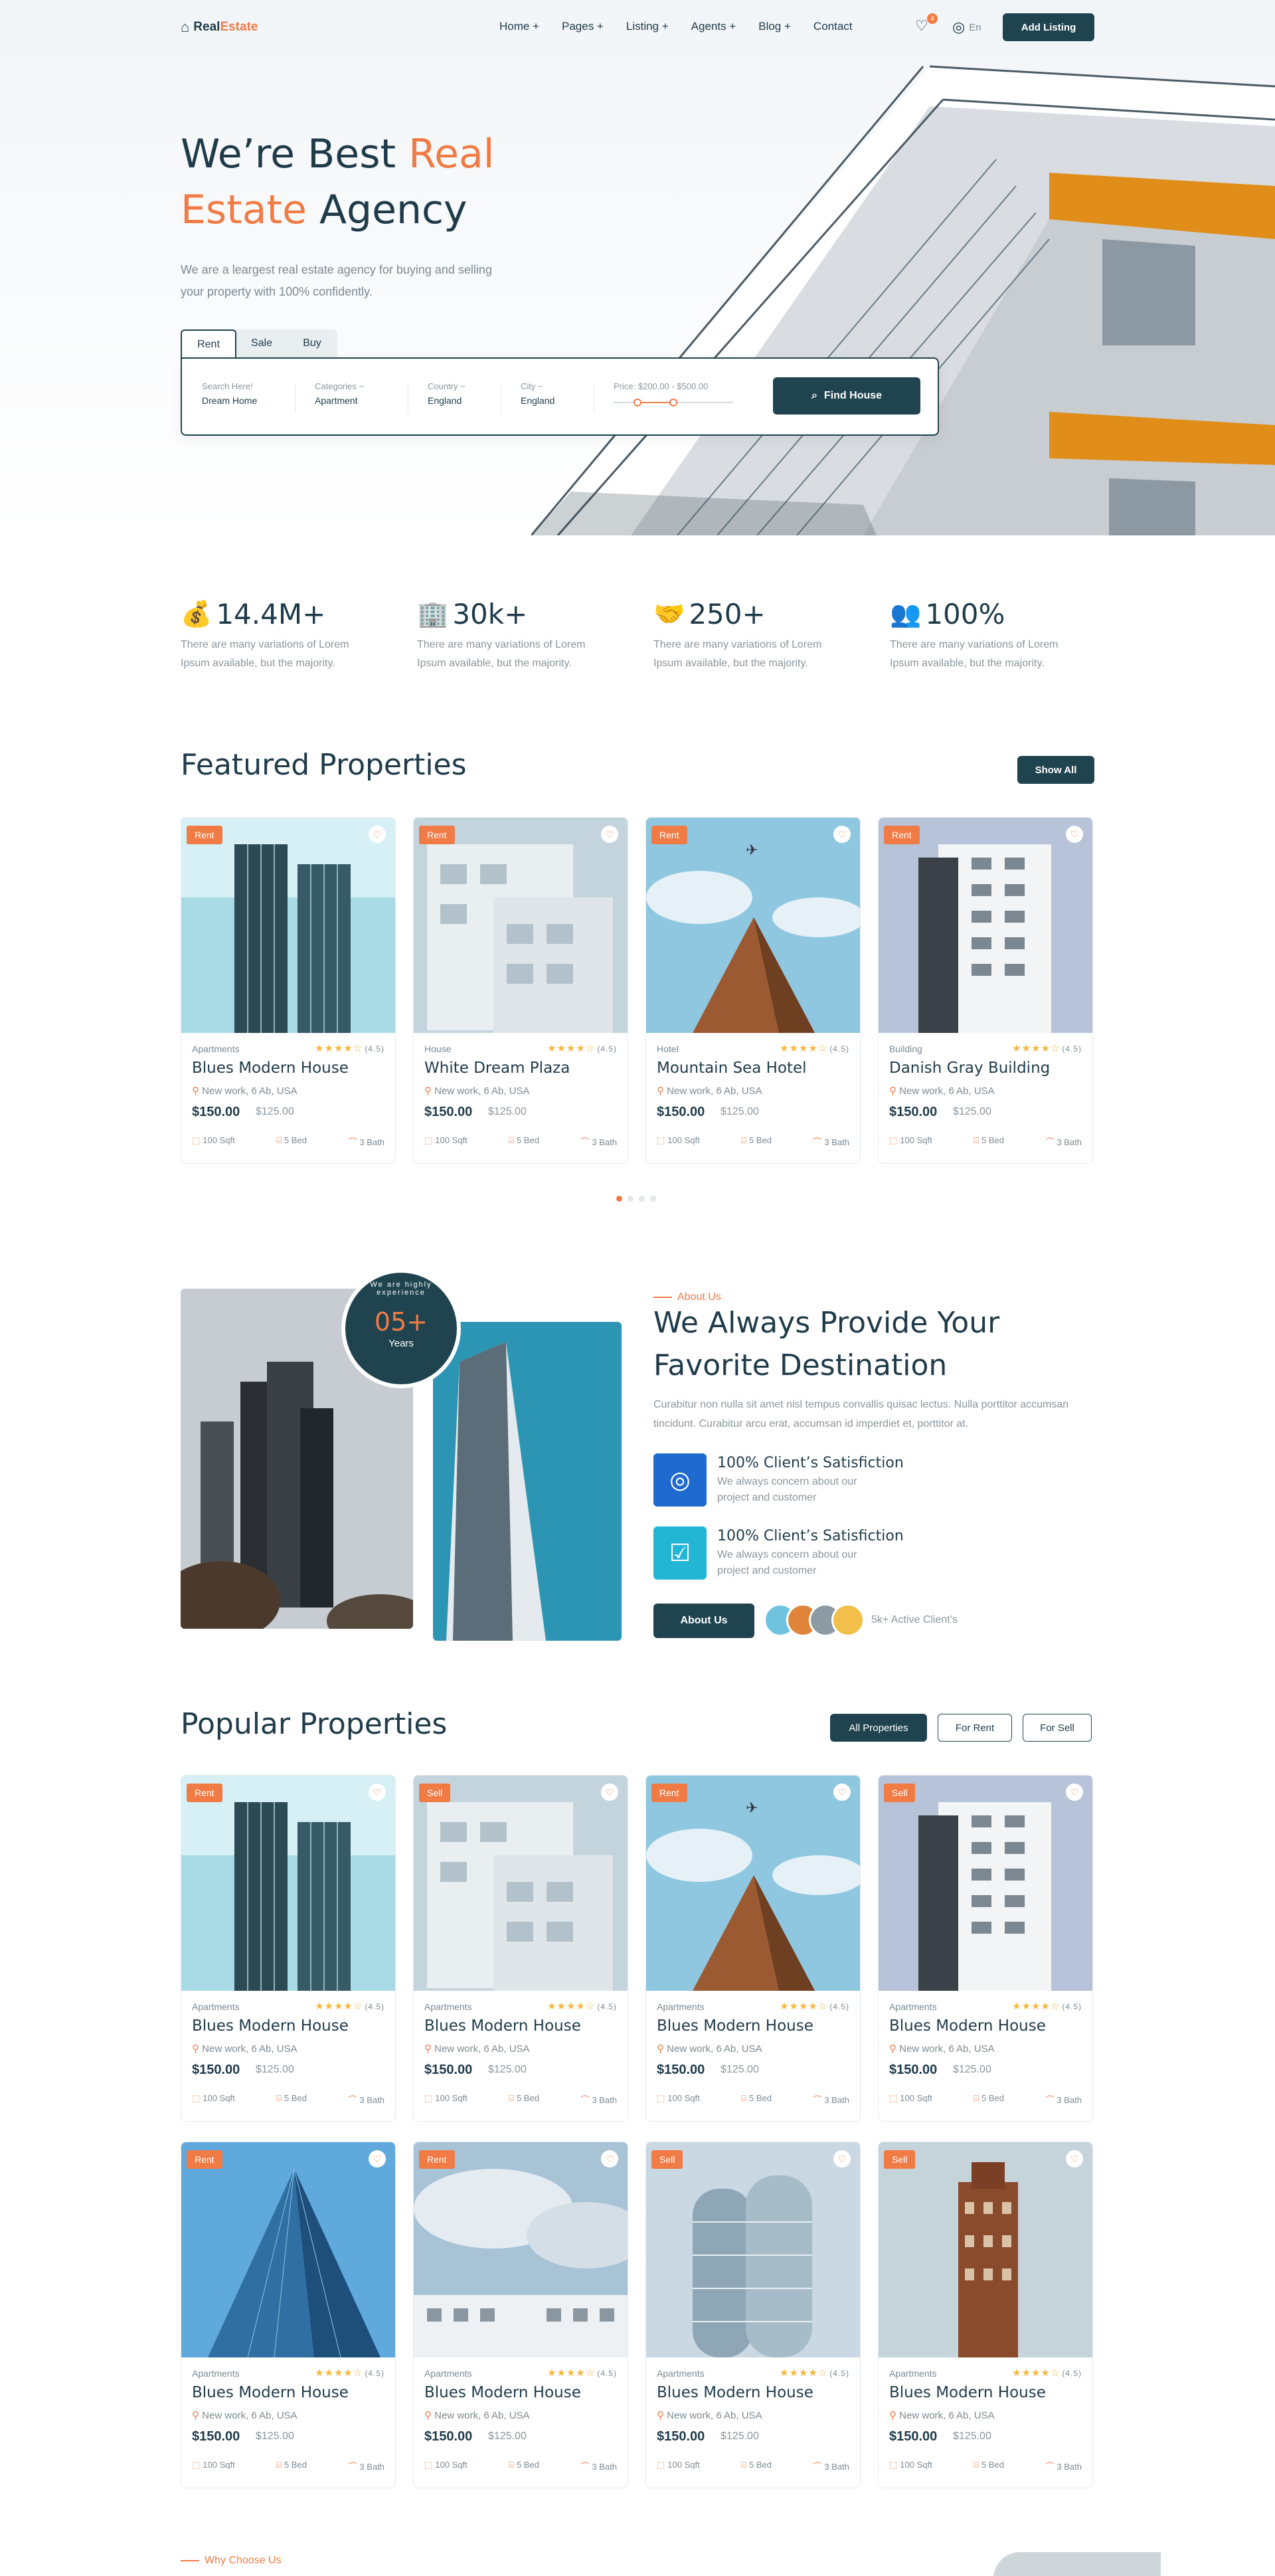 The image size is (1275, 2576). What do you see at coordinates (753, 2099) in the screenshot?
I see `property-meta: ⬚ 100 Sqft ⌸ 5 Bed ⌒ 3 Bath` at bounding box center [753, 2099].